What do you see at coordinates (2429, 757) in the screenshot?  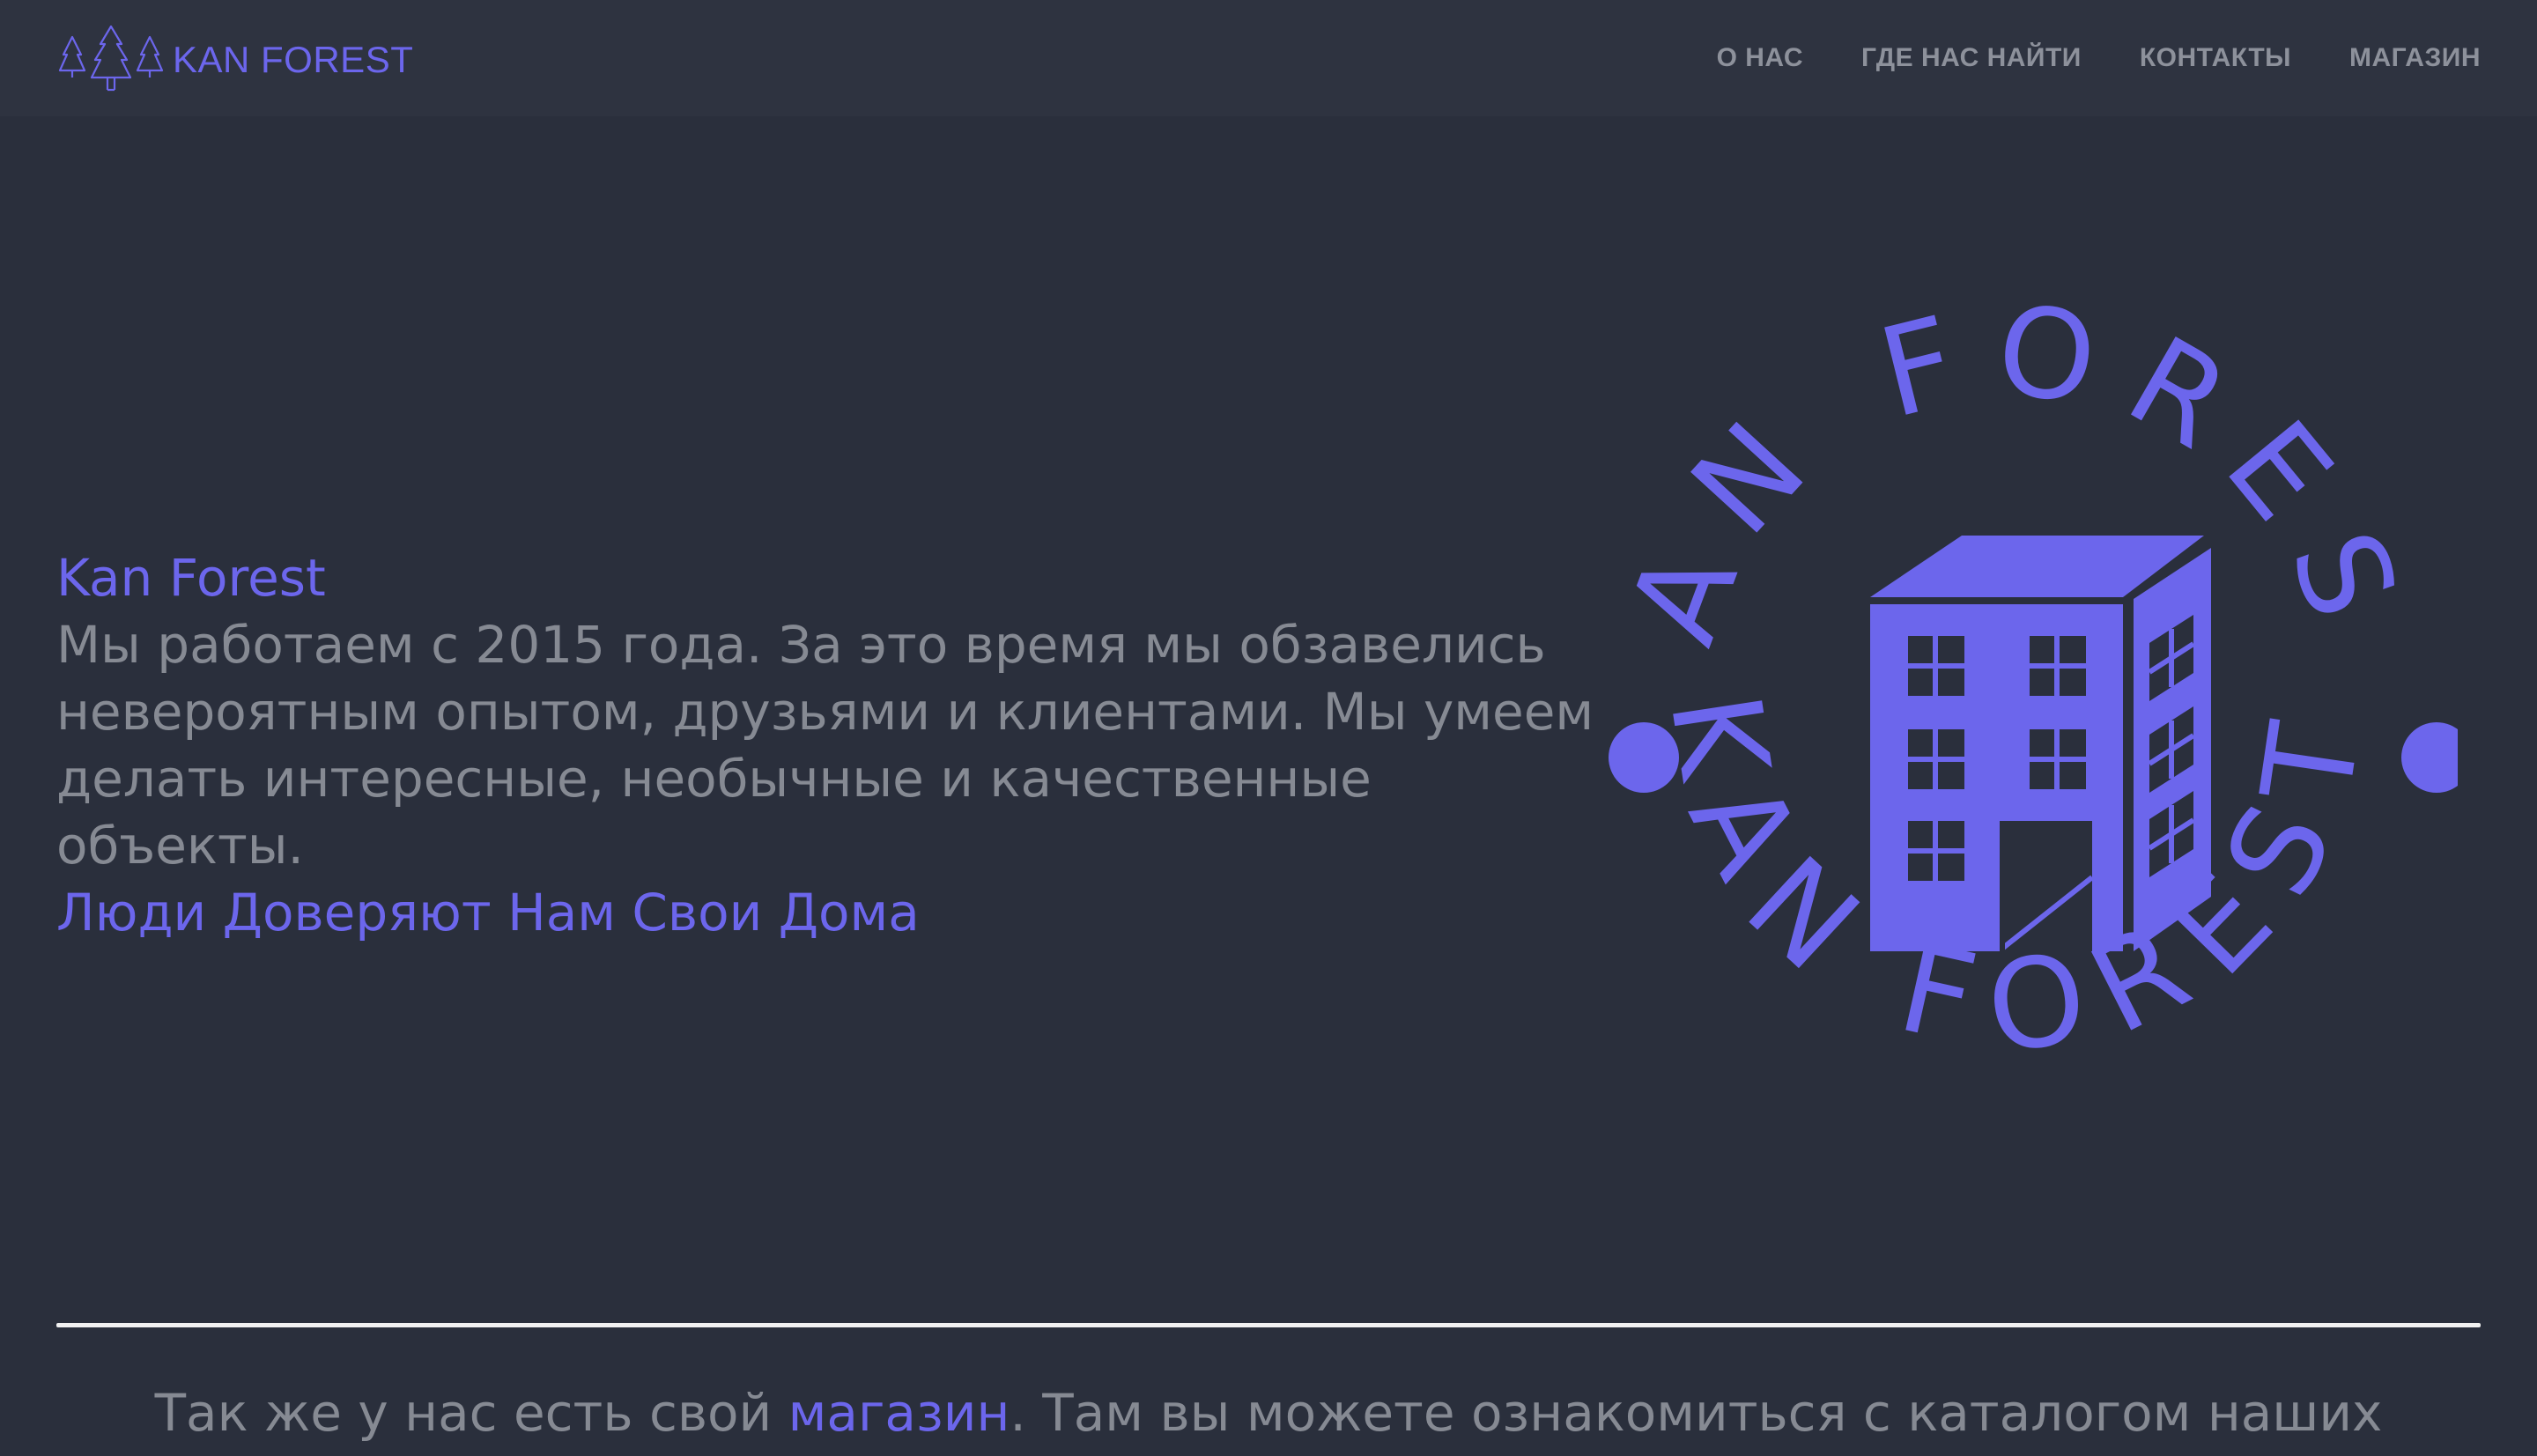 I see `emblem-dot-right` at bounding box center [2429, 757].